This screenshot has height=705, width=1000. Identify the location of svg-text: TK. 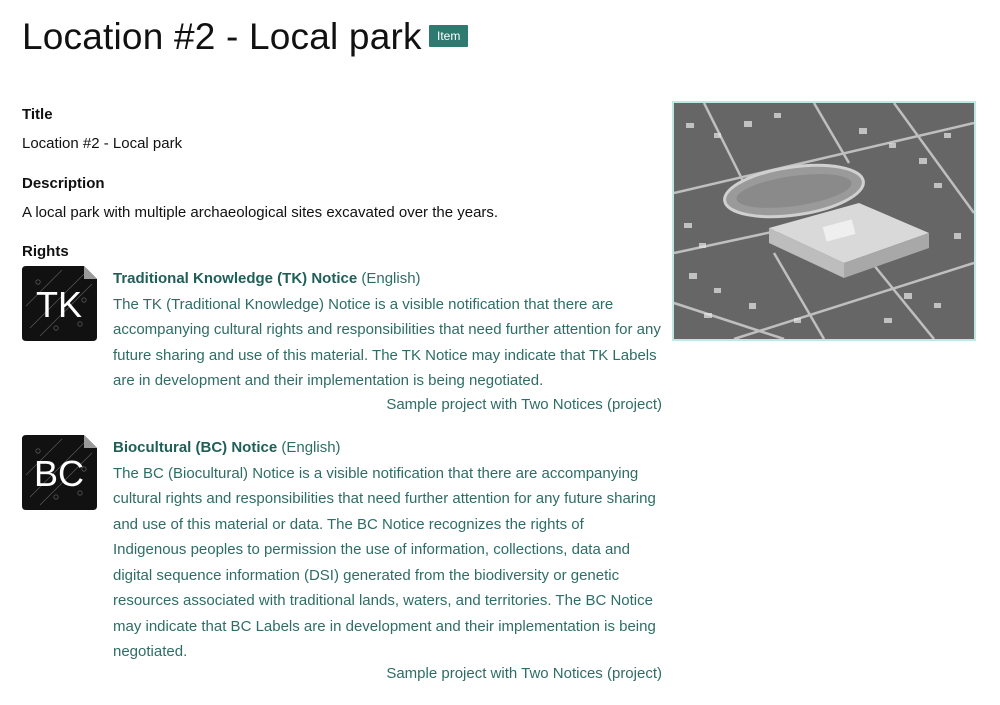
(59, 304).